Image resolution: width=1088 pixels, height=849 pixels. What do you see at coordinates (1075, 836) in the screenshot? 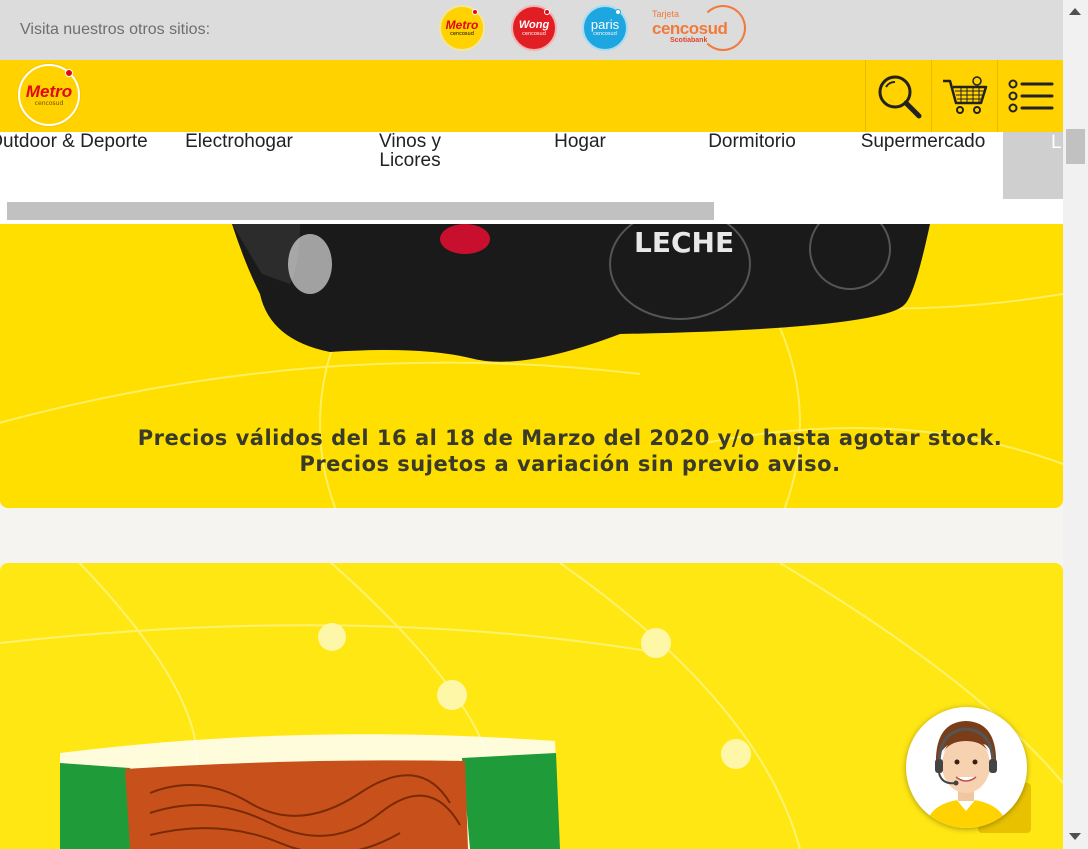
I see `scroll-down-arrow-icon` at bounding box center [1075, 836].